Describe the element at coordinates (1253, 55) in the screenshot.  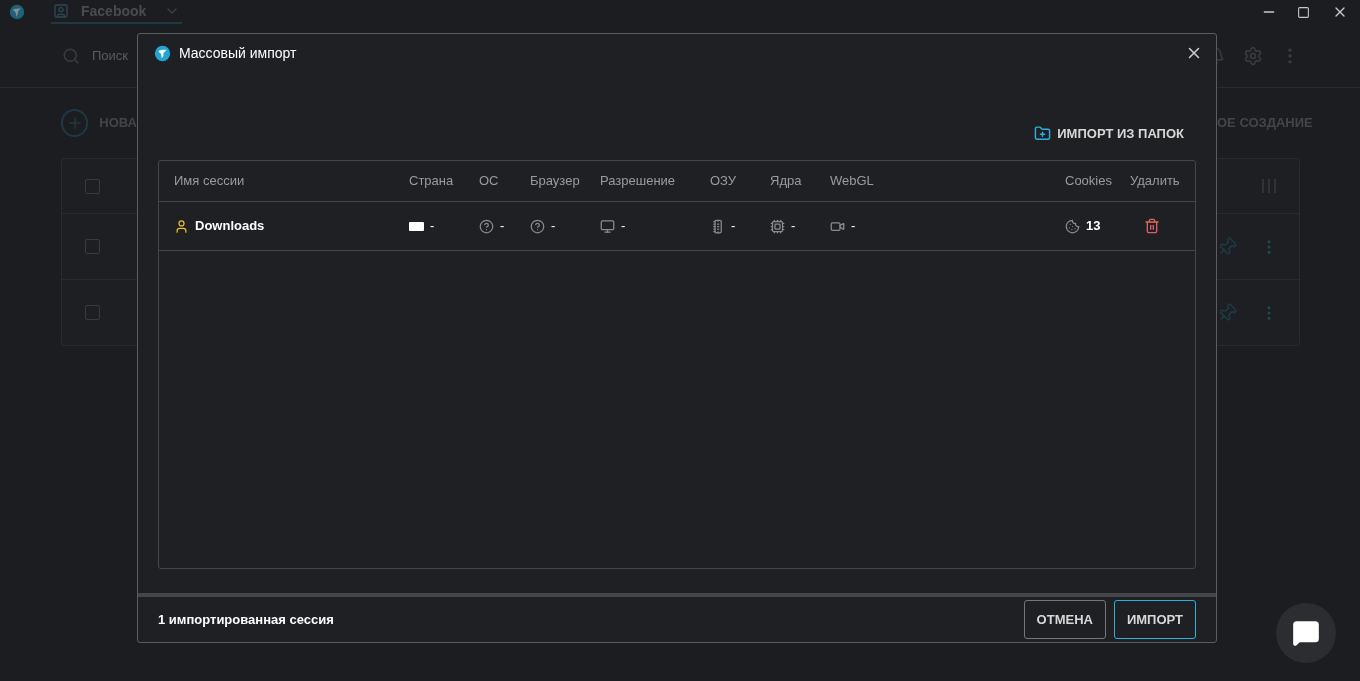
I see `settings-icon` at that location.